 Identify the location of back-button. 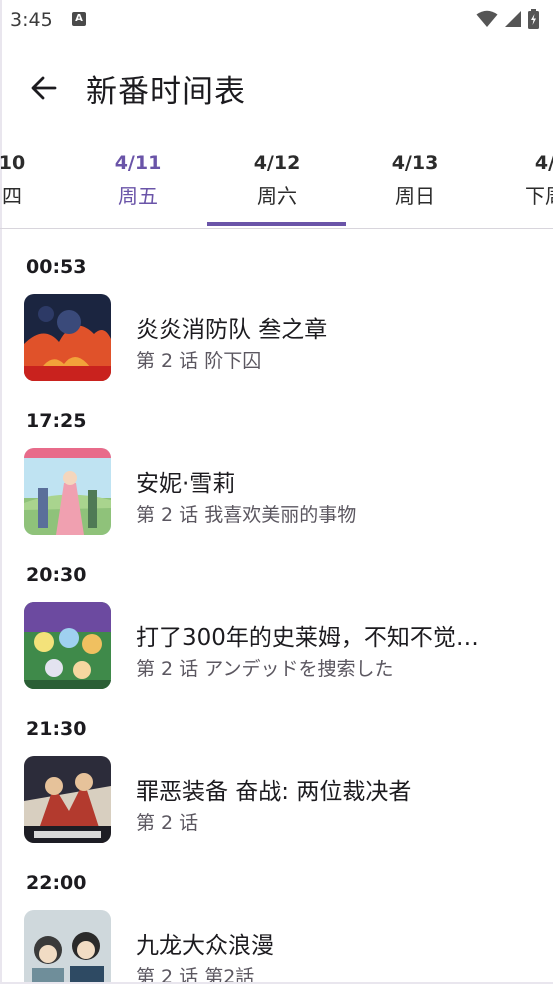
(44, 88).